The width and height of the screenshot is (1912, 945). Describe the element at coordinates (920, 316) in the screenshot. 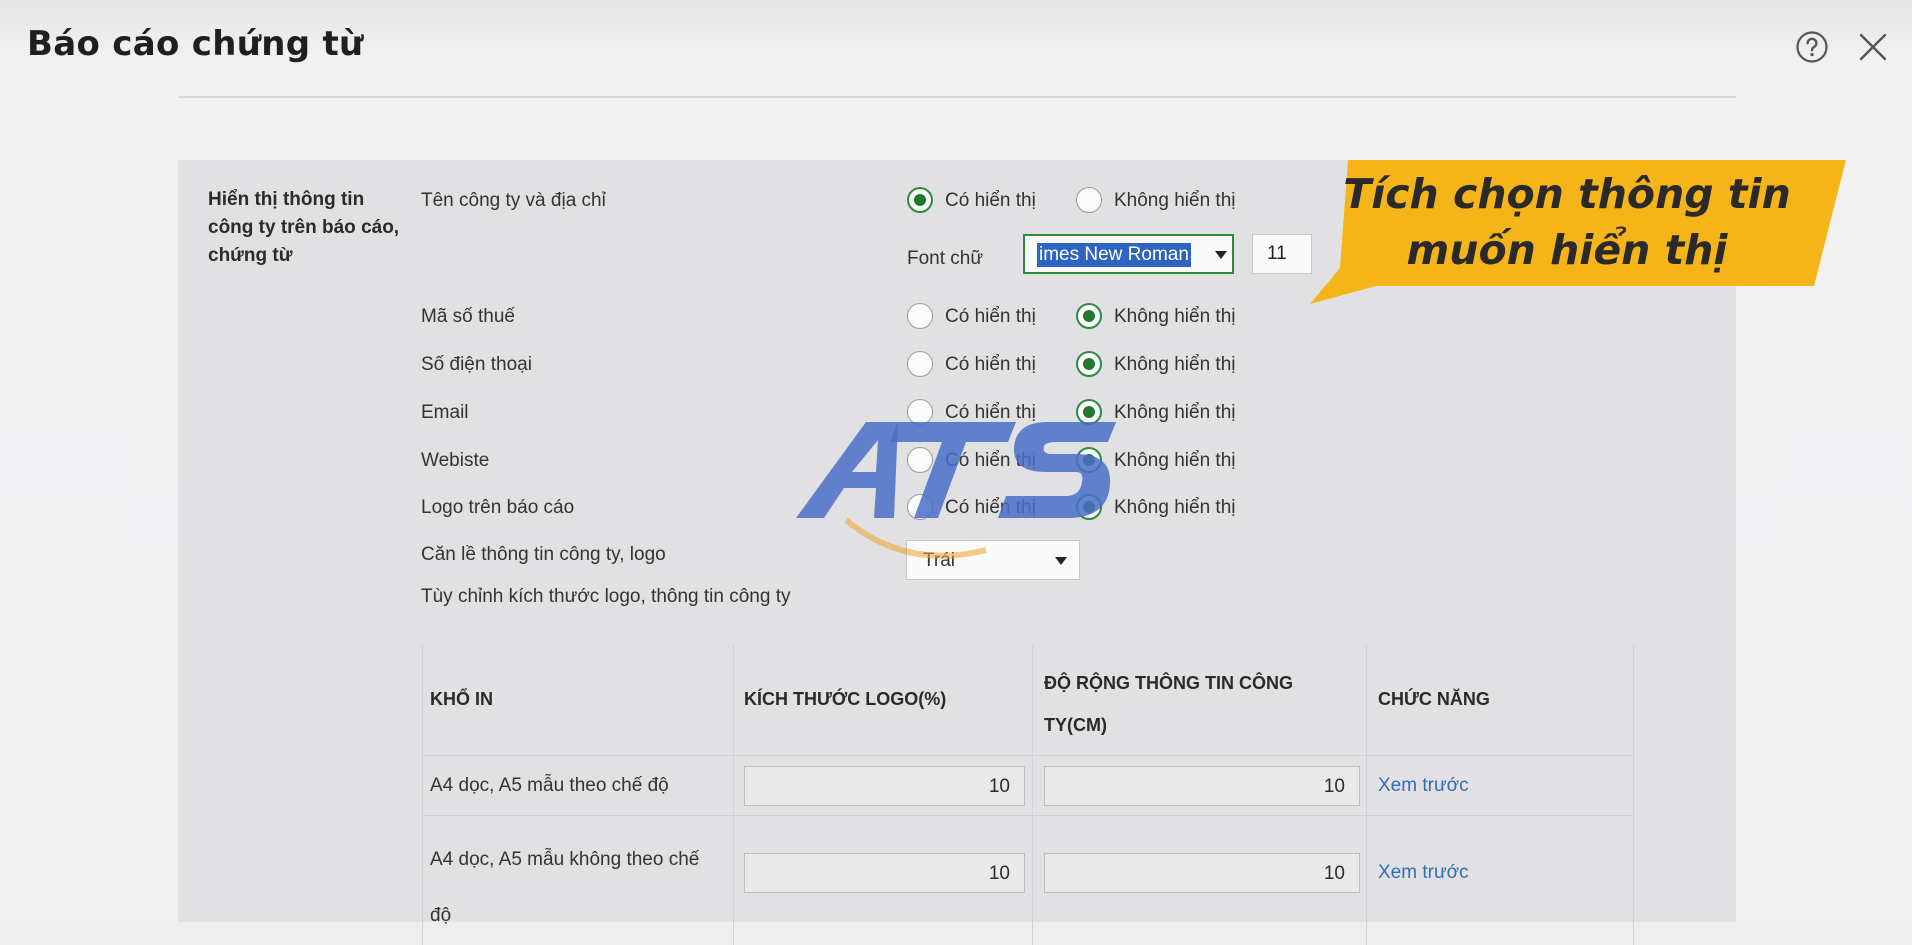

I see `radio-show-tax-code` at that location.